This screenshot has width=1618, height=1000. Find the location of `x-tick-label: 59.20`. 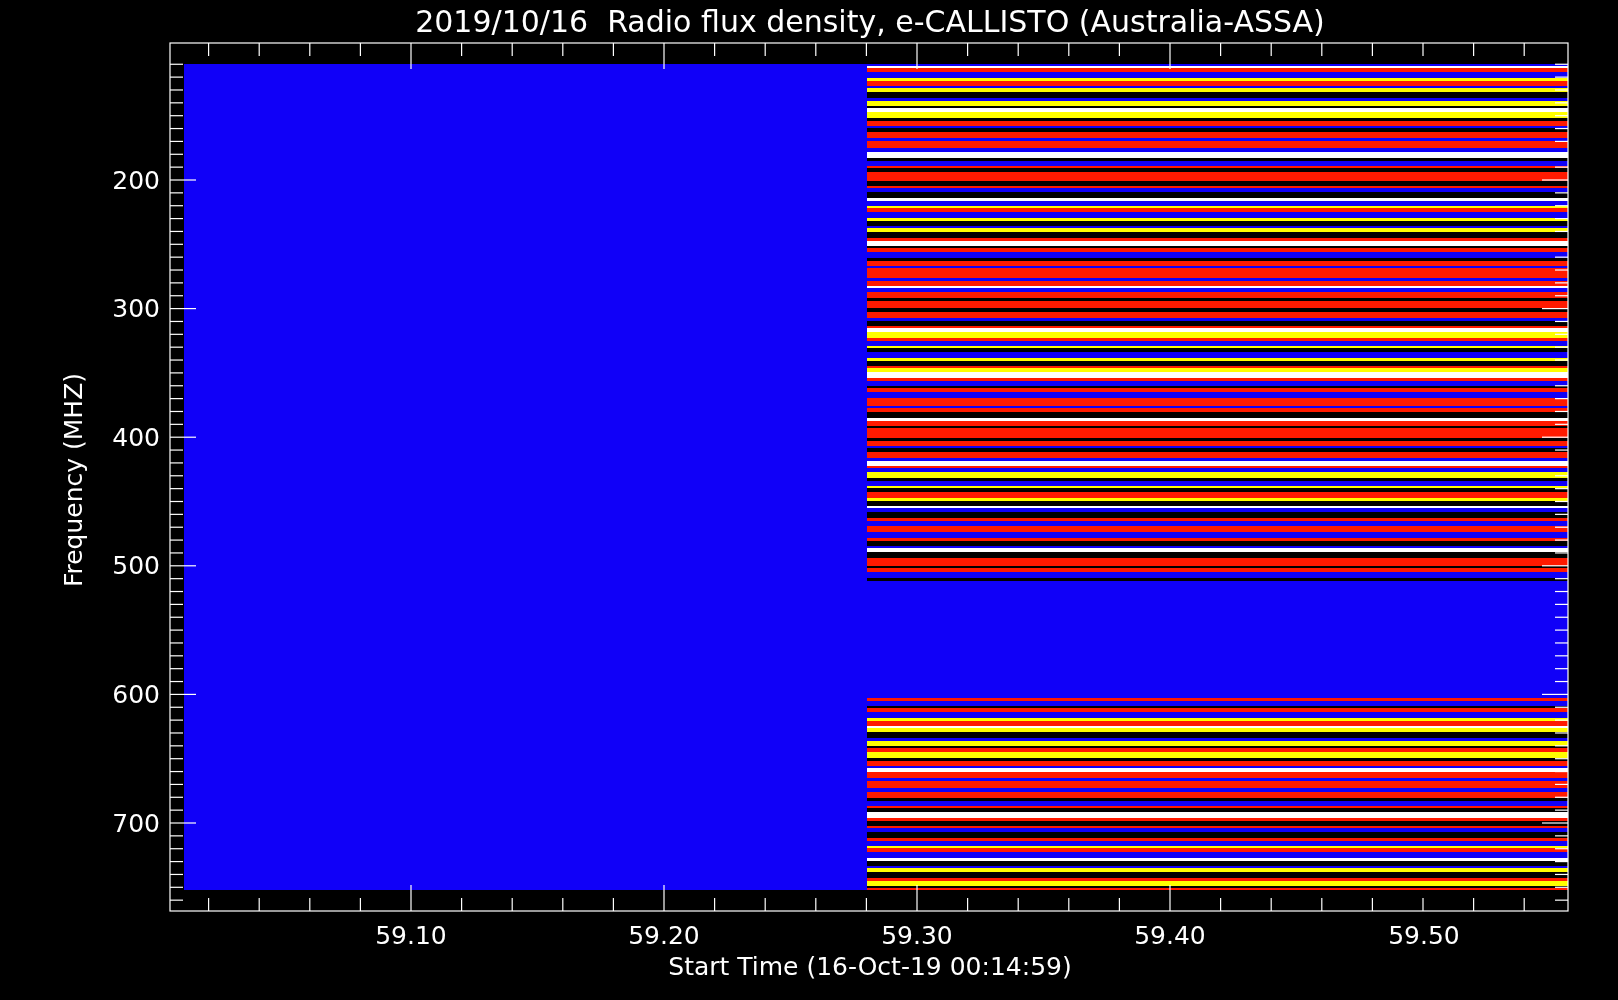

x-tick-label: 59.20 is located at coordinates (664, 935).